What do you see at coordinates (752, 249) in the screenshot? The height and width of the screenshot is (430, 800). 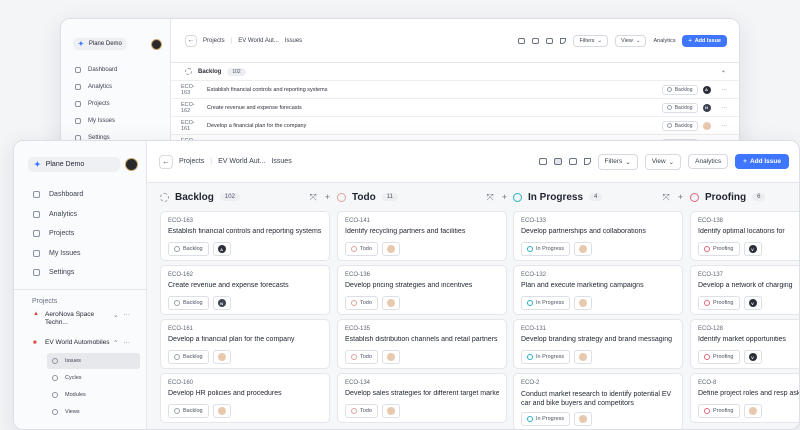 I see `assignee-dropdown: V` at bounding box center [752, 249].